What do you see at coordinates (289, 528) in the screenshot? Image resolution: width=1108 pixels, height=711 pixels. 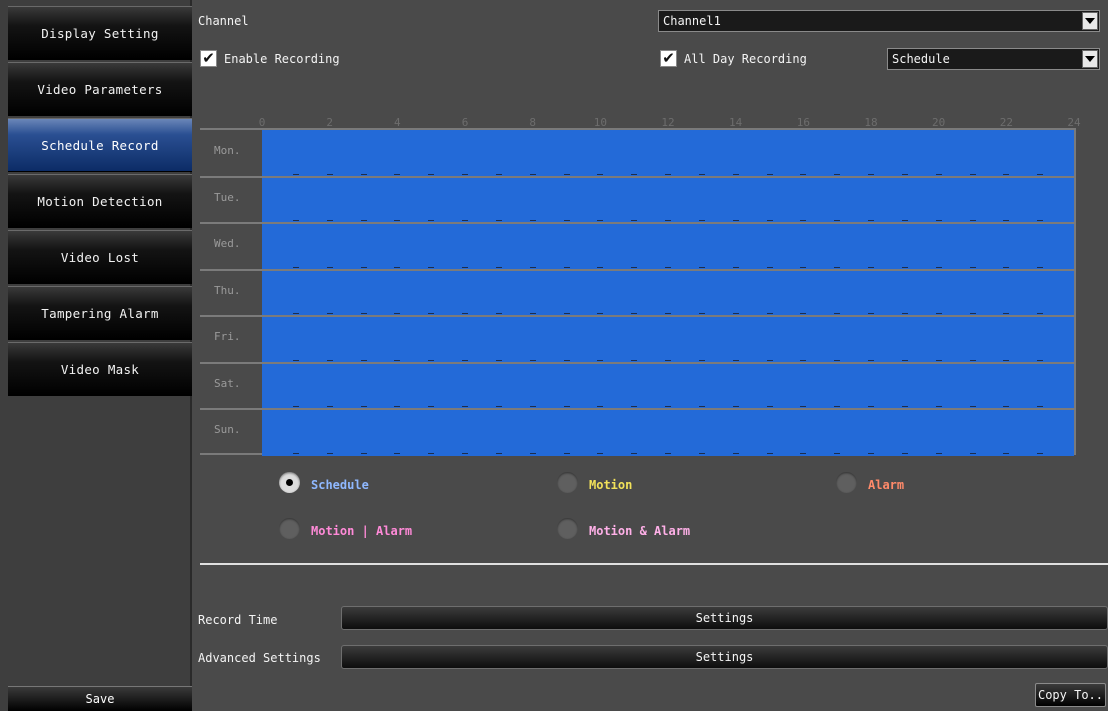 I see `motion-or-alarm-radio` at bounding box center [289, 528].